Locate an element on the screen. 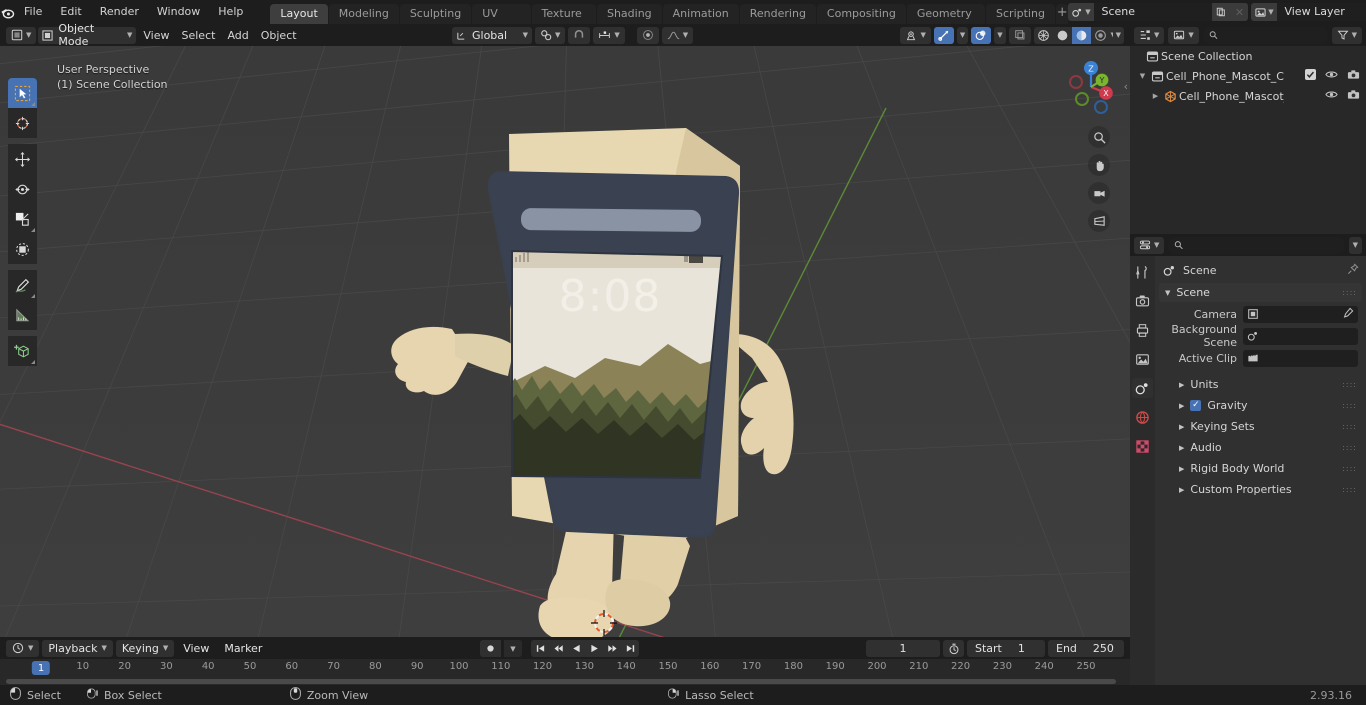 This screenshot has width=1366, height=705. pin-icon is located at coordinates (1353, 270).